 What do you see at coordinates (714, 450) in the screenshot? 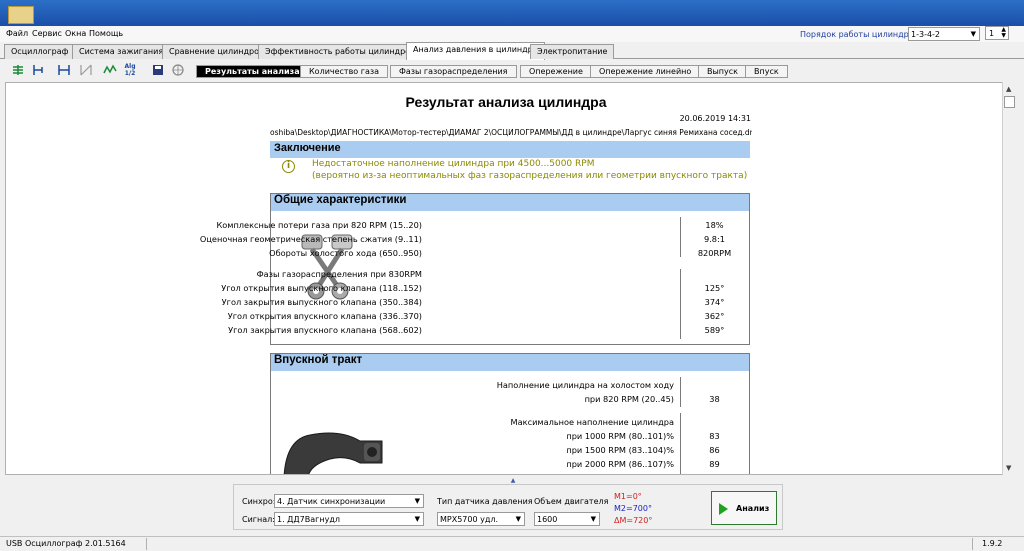
I see `intake-row-value: 86` at bounding box center [714, 450].